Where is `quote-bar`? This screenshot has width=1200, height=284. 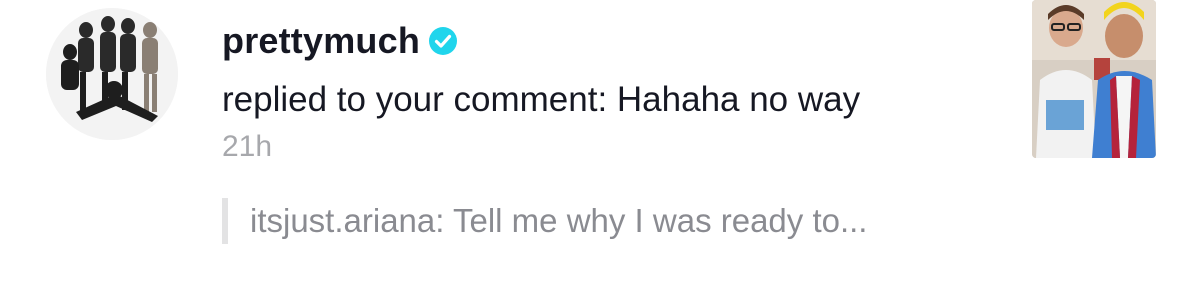
quote-bar is located at coordinates (225, 221).